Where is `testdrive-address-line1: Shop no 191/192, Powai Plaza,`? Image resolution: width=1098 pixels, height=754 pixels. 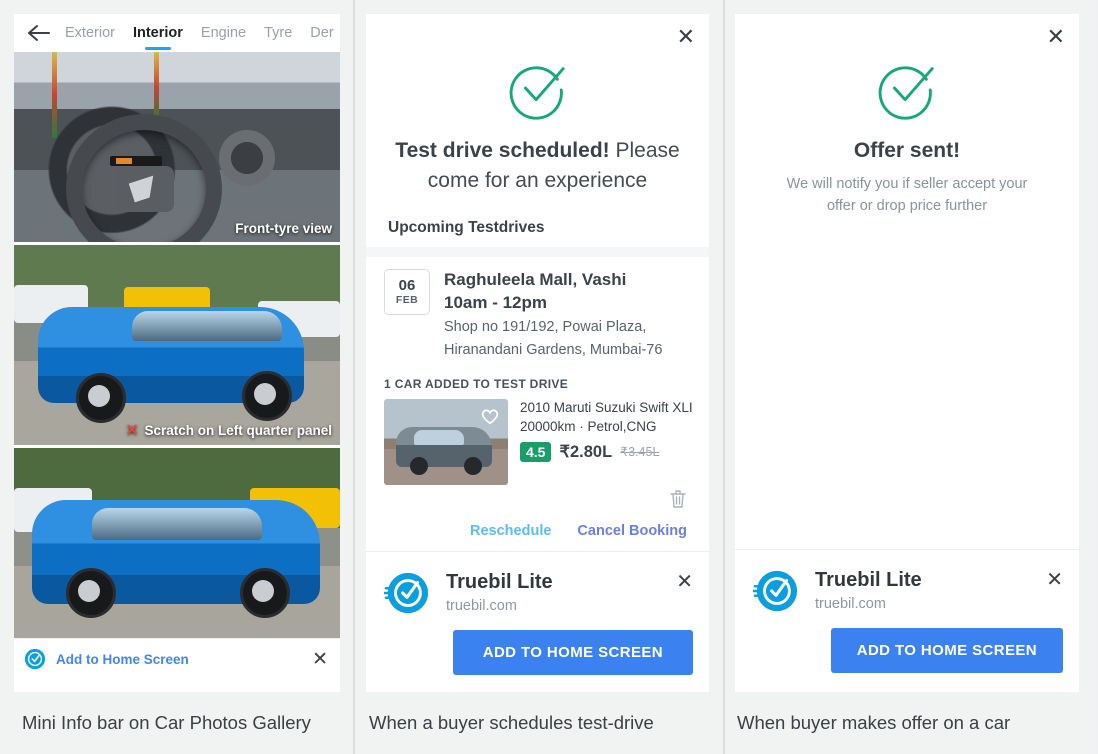 testdrive-address-line1: Shop no 191/192, Powai Plaza, is located at coordinates (545, 326).